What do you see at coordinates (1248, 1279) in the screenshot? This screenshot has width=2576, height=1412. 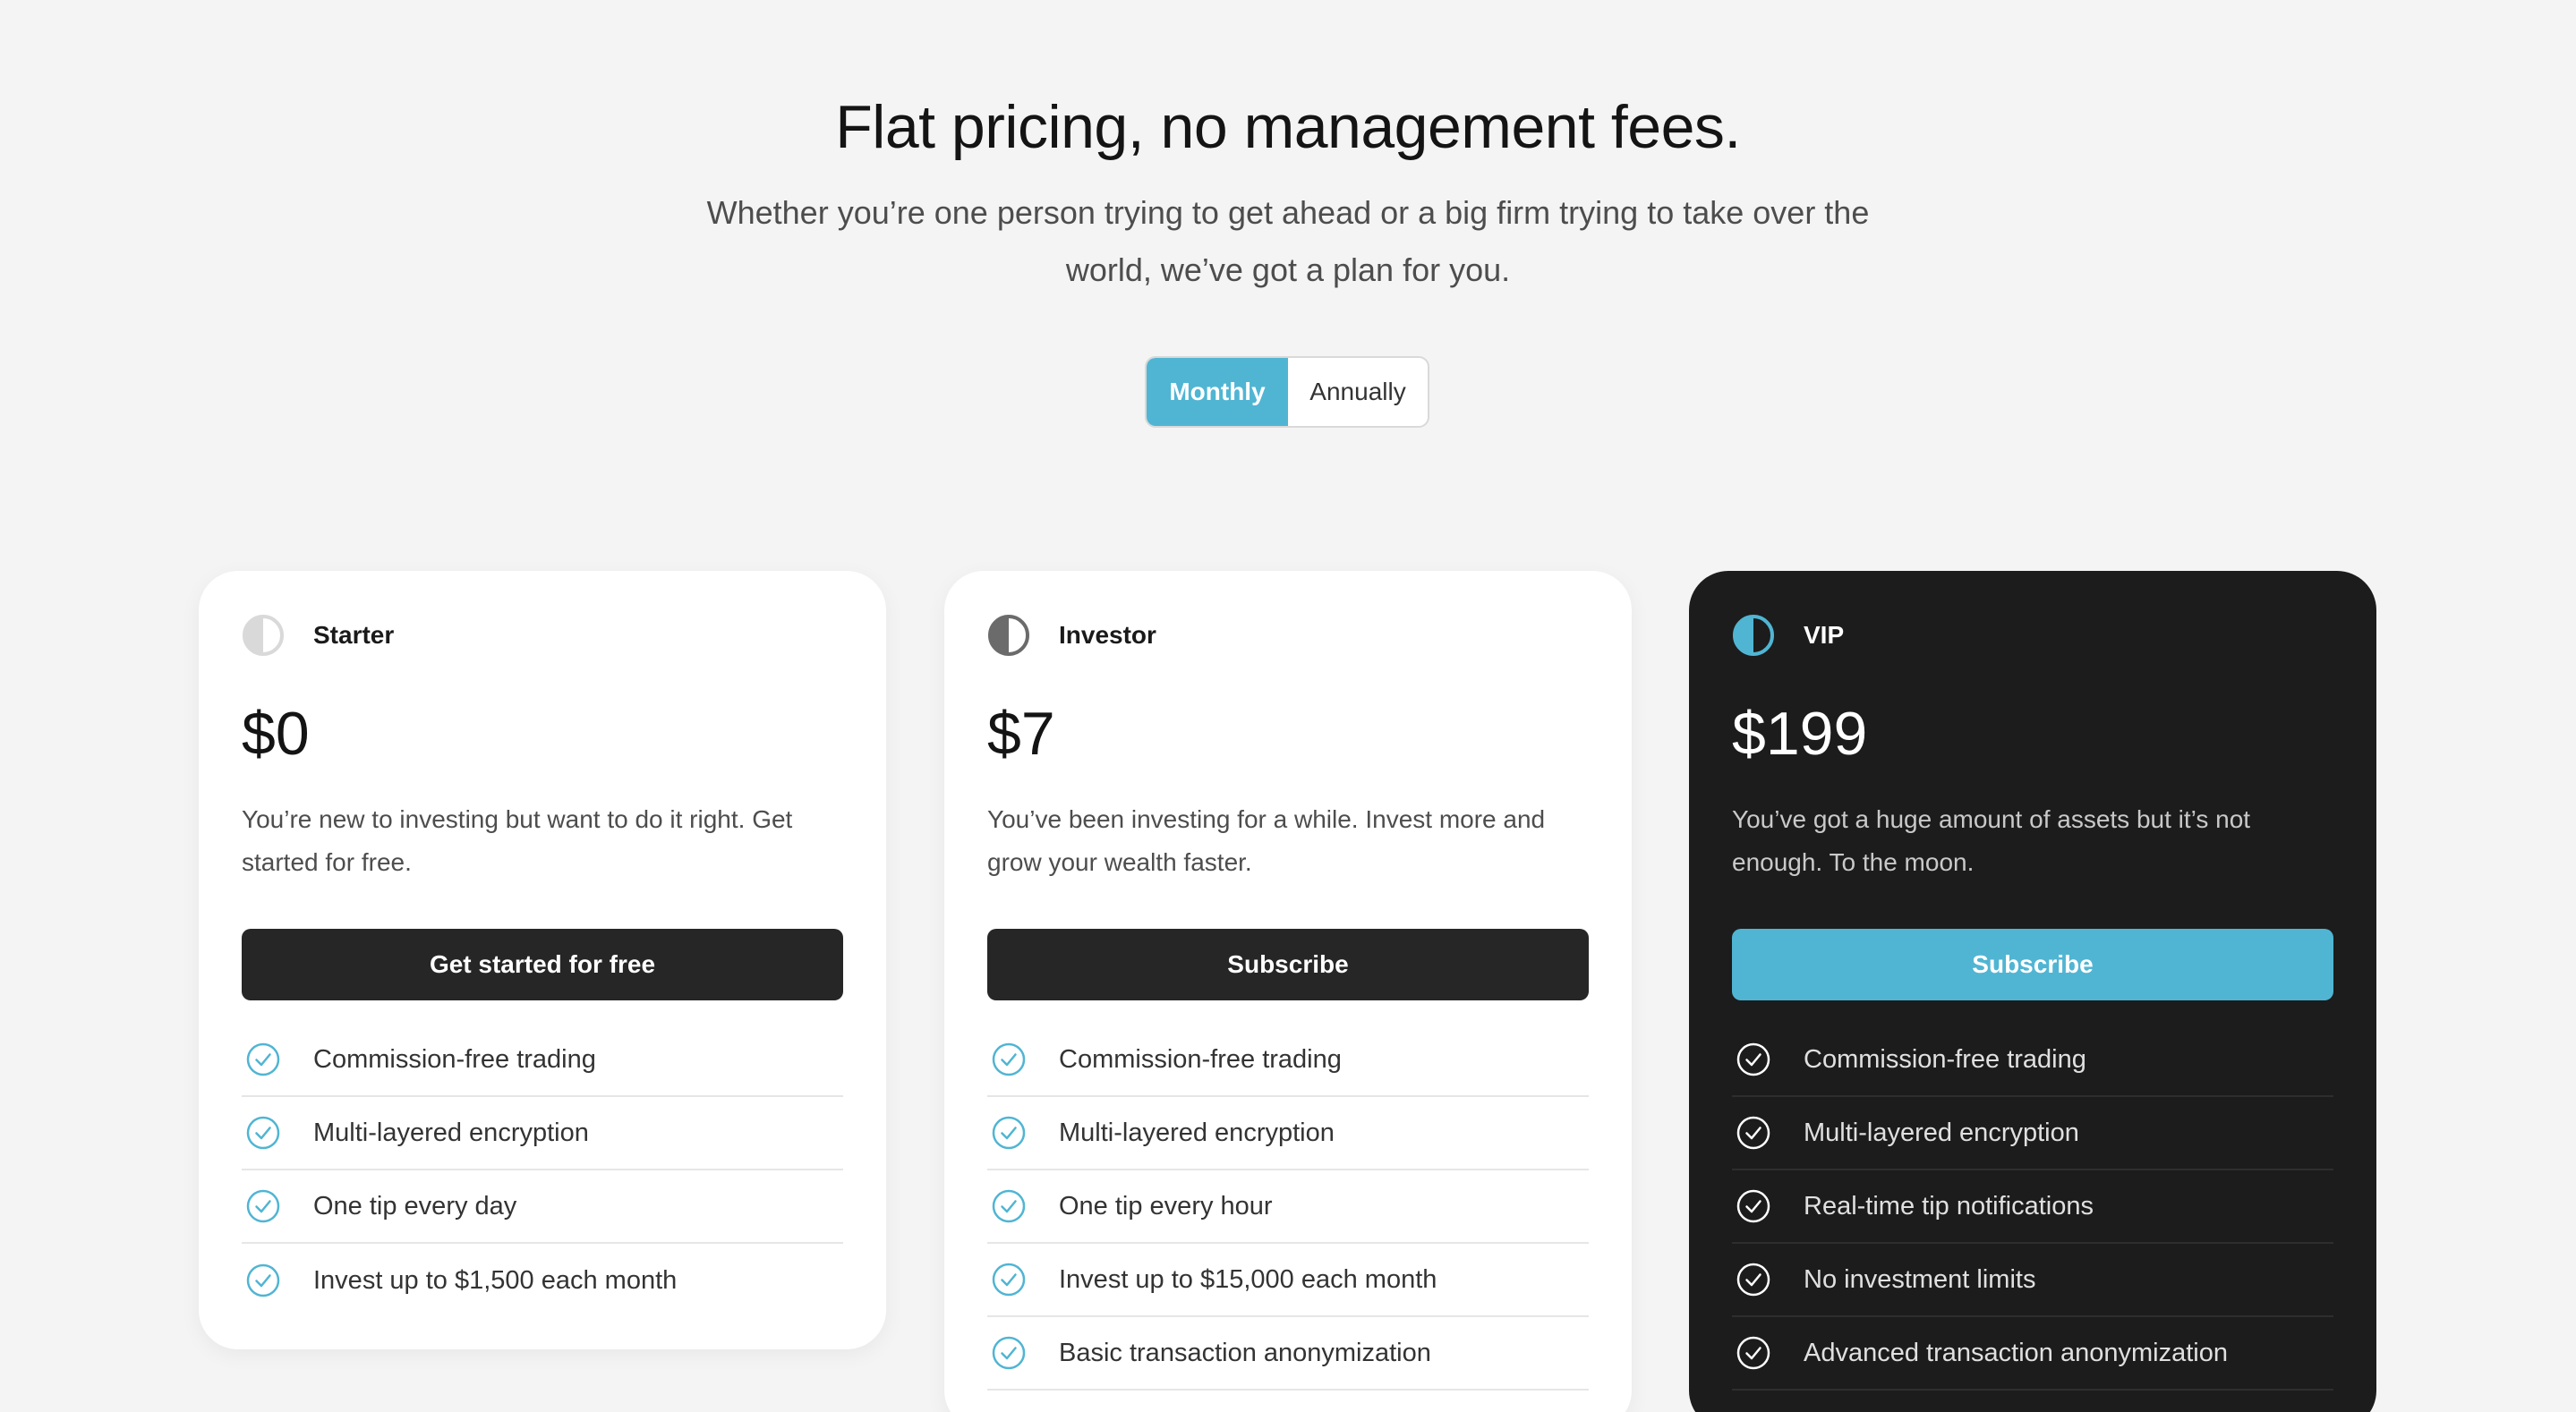 I see `feature-label: Invest up to $15,000 each month` at bounding box center [1248, 1279].